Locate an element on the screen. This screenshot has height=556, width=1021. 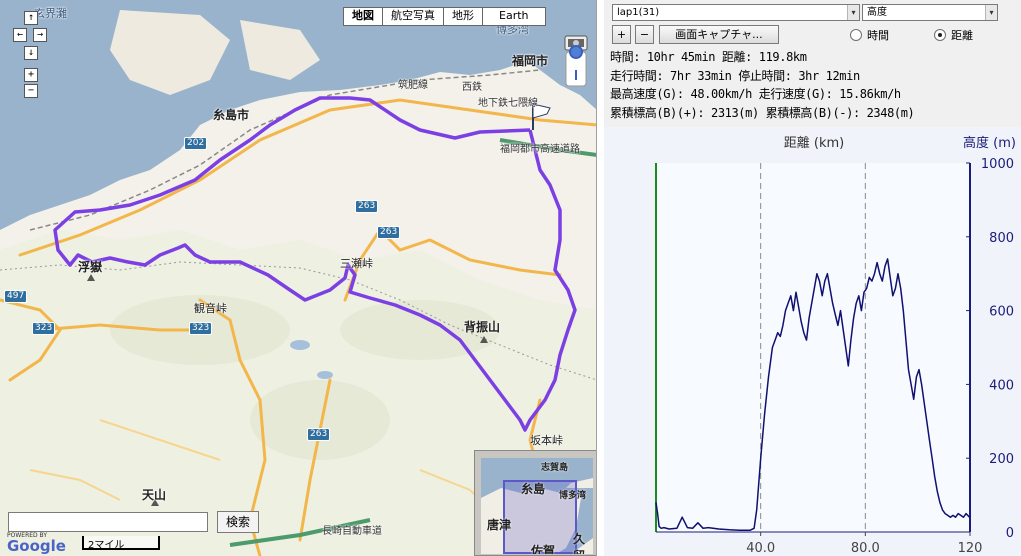
lap-select: lap1(31) ▾ is located at coordinates (736, 12).